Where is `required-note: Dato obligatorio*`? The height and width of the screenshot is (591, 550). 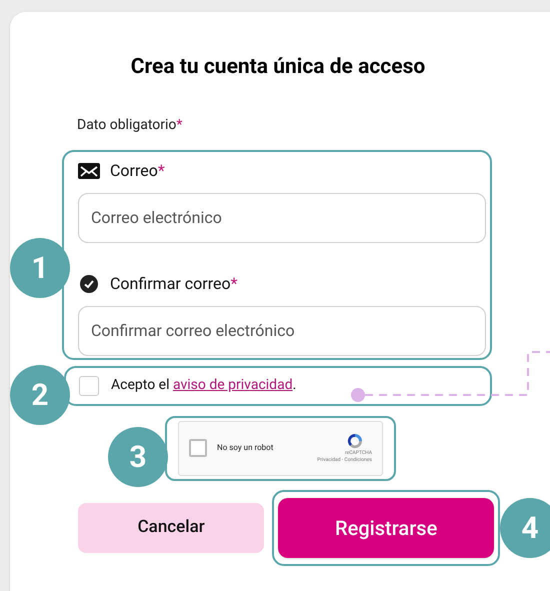 required-note: Dato obligatorio* is located at coordinates (129, 124).